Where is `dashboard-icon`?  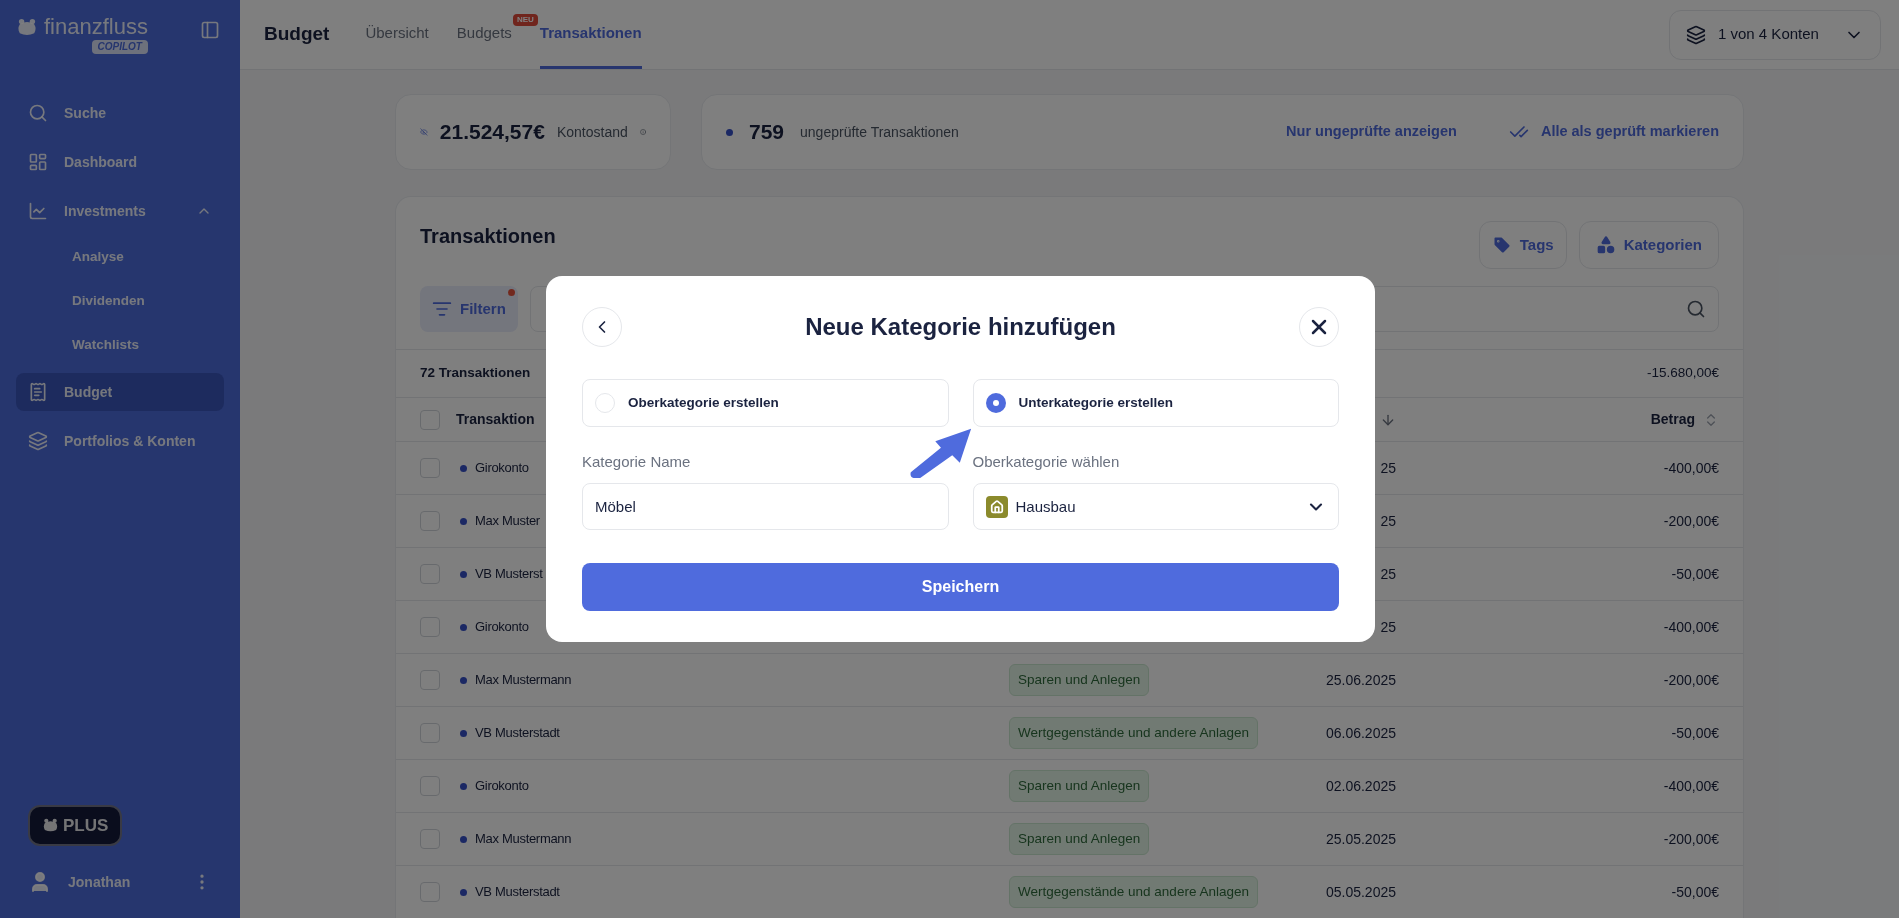
dashboard-icon is located at coordinates (38, 162).